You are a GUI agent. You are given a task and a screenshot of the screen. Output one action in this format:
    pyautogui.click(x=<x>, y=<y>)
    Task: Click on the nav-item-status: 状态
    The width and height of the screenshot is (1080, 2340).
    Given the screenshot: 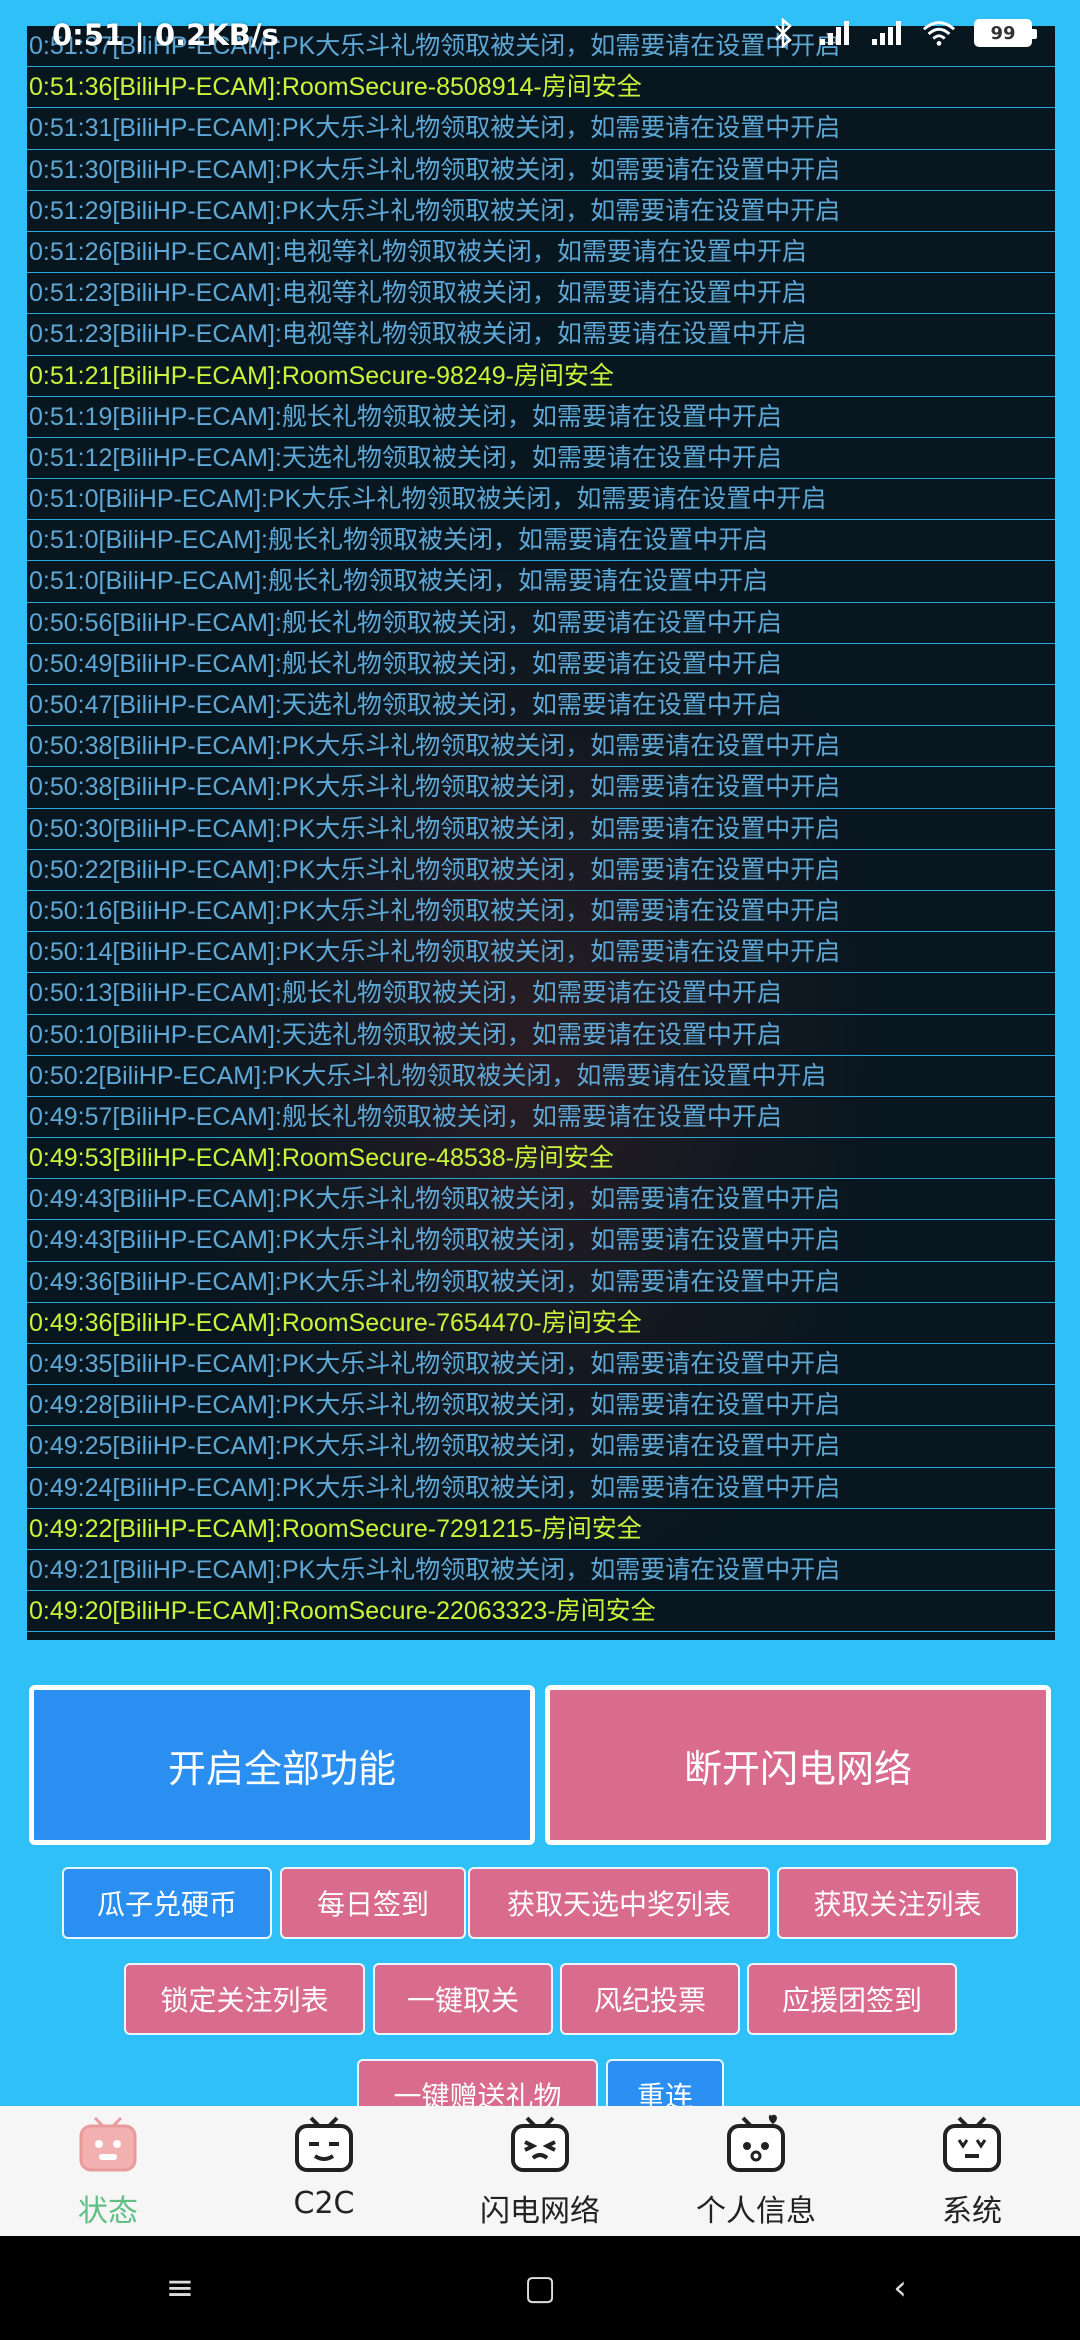 What is the action you would take?
    pyautogui.click(x=108, y=2171)
    